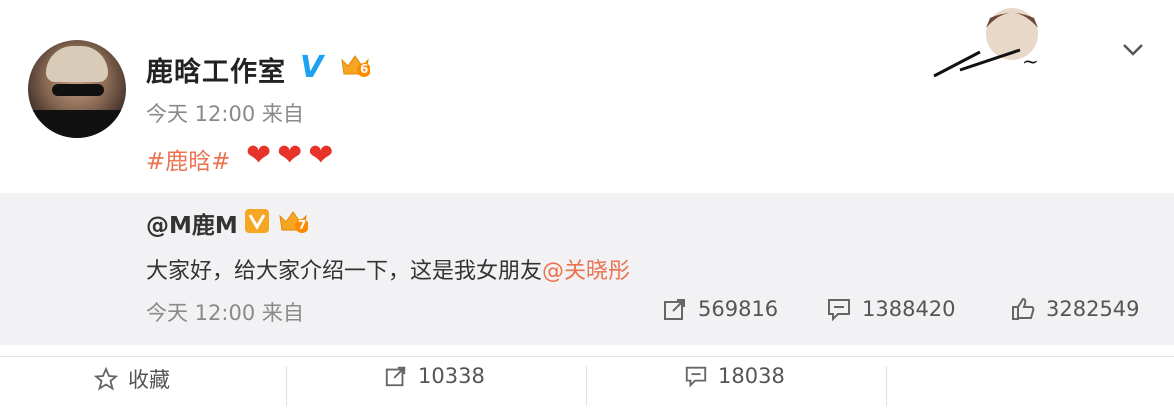 The width and height of the screenshot is (1174, 411). I want to click on post-hashtag: #鹿晗#, so click(188, 159).